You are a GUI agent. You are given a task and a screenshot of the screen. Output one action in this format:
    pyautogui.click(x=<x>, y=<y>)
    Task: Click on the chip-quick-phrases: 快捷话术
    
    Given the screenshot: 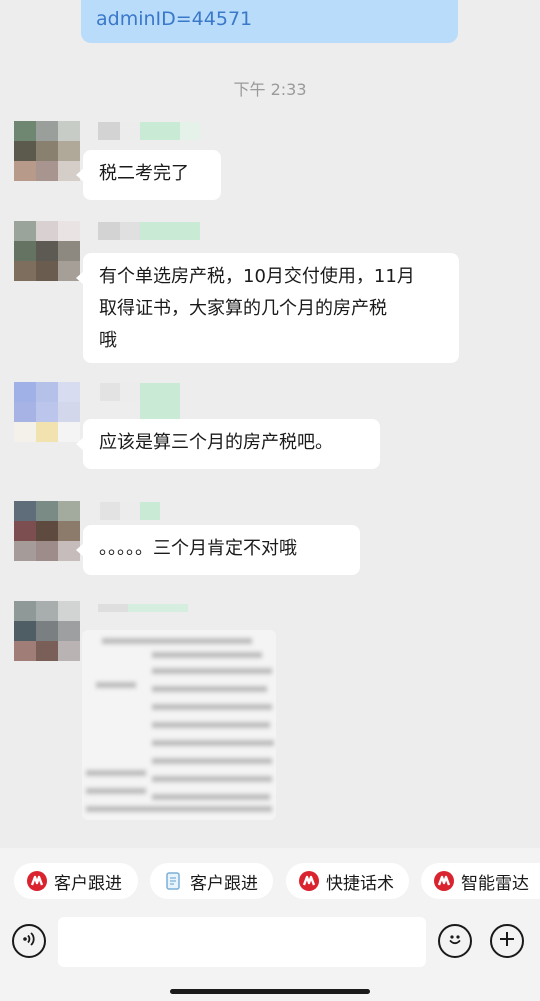 What is the action you would take?
    pyautogui.click(x=347, y=881)
    